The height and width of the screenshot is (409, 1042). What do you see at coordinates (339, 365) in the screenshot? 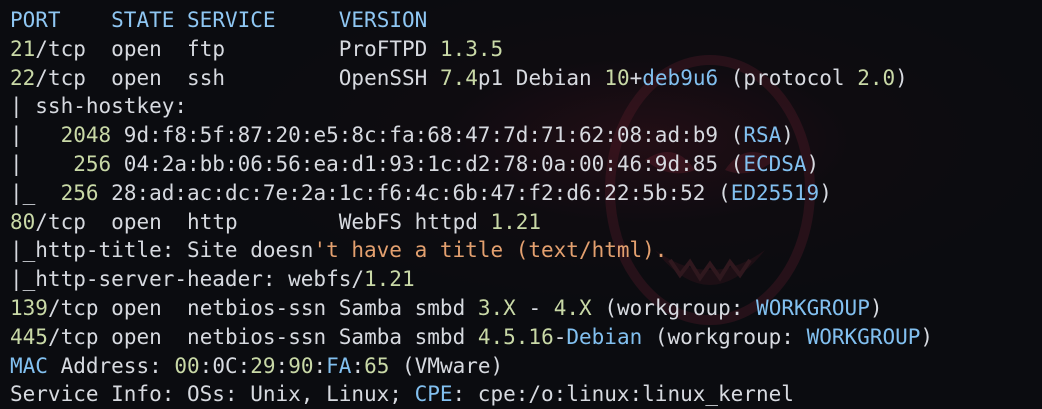
I see `mac-octet: FA` at bounding box center [339, 365].